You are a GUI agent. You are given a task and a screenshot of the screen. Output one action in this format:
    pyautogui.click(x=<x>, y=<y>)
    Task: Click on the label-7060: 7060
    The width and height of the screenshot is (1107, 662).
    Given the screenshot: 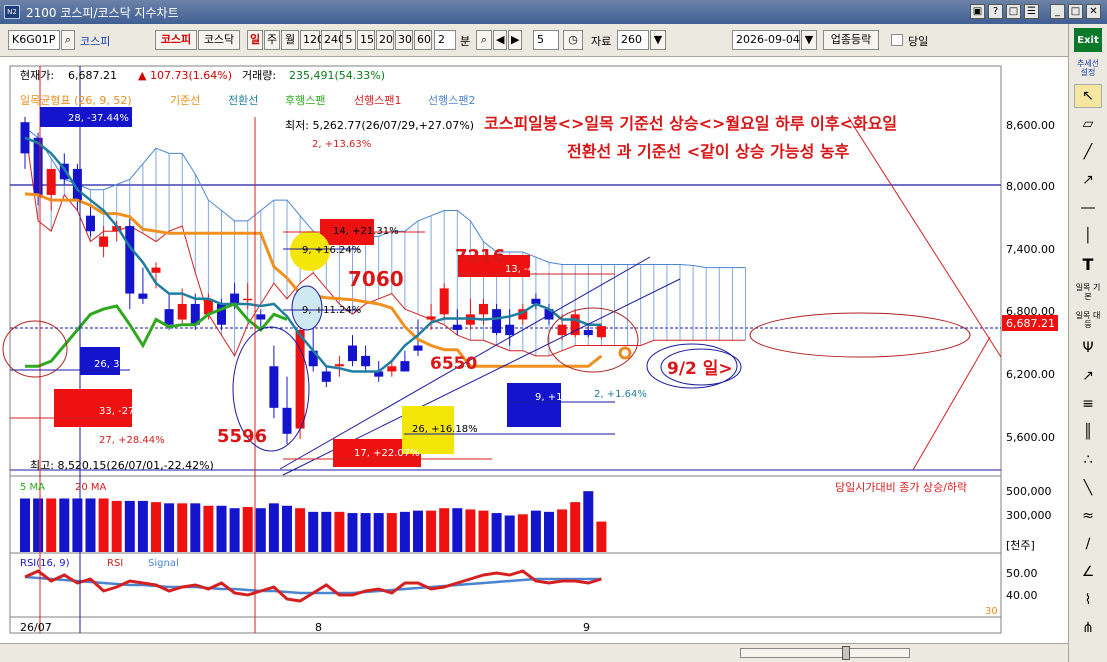 What is the action you would take?
    pyautogui.click(x=376, y=279)
    